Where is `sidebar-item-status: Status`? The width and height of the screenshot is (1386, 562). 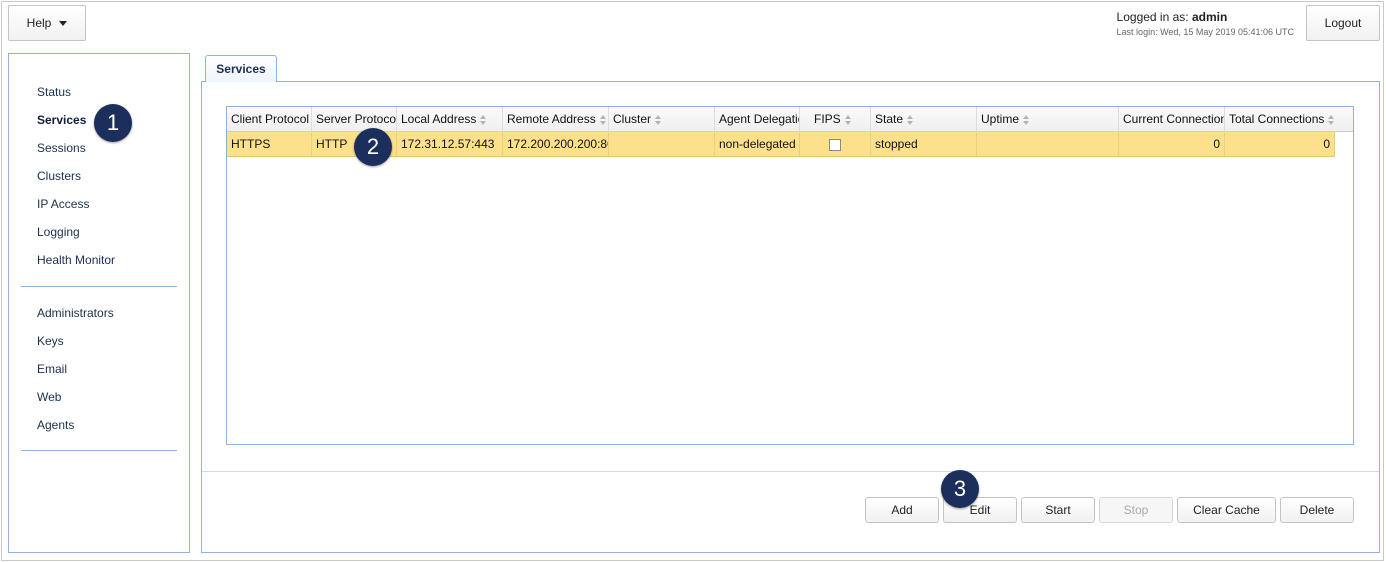 sidebar-item-status: Status is located at coordinates (54, 92).